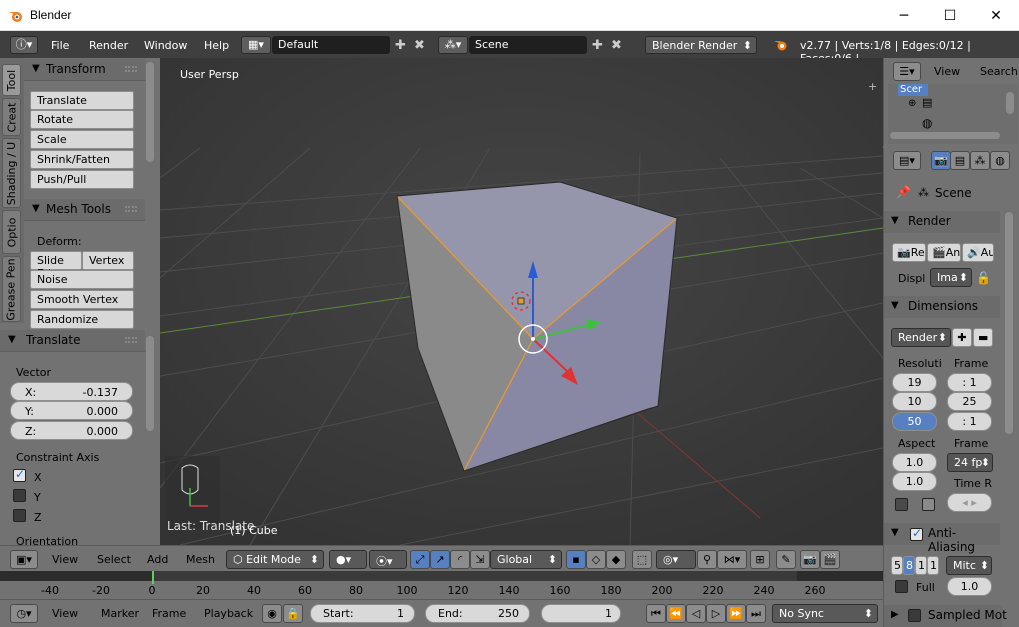  Describe the element at coordinates (830, 559) in the screenshot. I see `render-animation-icon: 🎬` at that location.